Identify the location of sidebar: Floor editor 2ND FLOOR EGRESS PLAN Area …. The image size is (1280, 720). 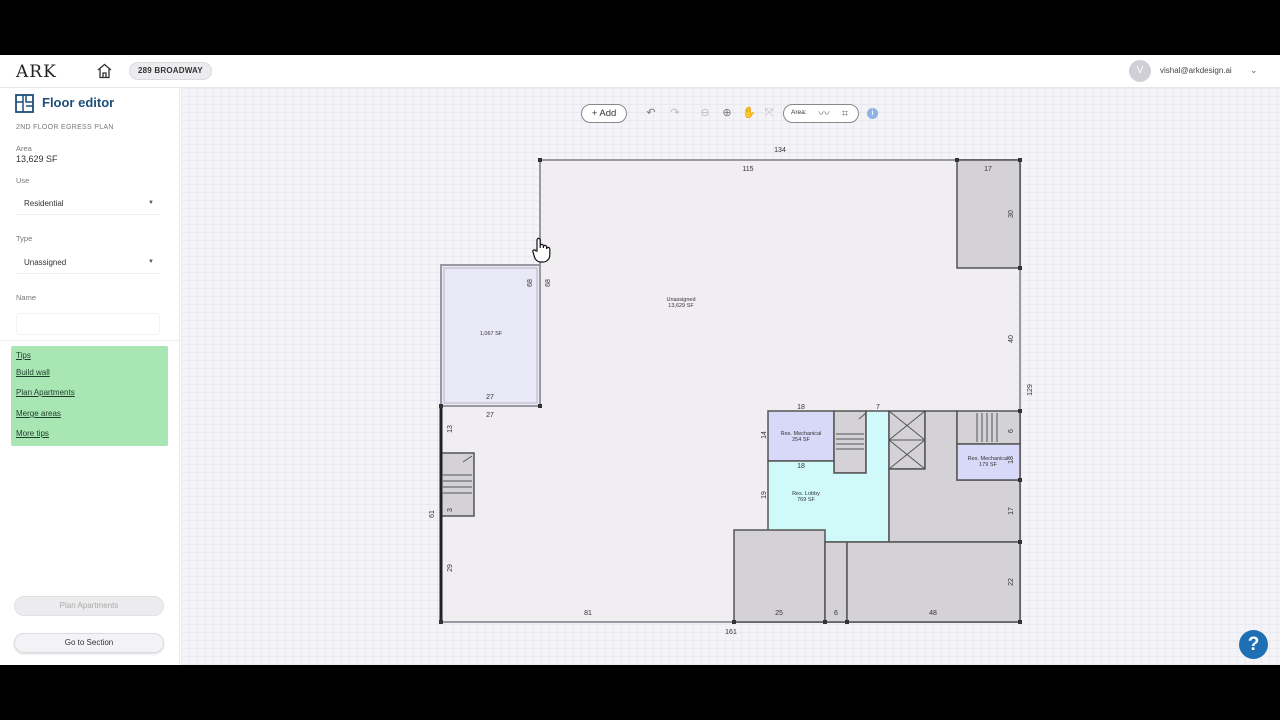
(90, 376).